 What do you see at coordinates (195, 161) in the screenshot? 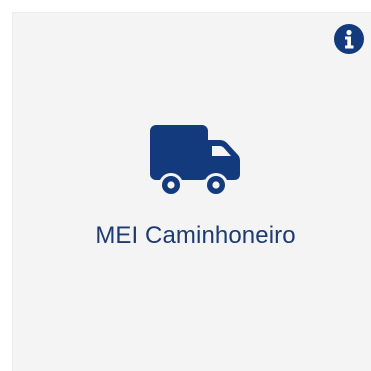
I see `truck-icon` at bounding box center [195, 161].